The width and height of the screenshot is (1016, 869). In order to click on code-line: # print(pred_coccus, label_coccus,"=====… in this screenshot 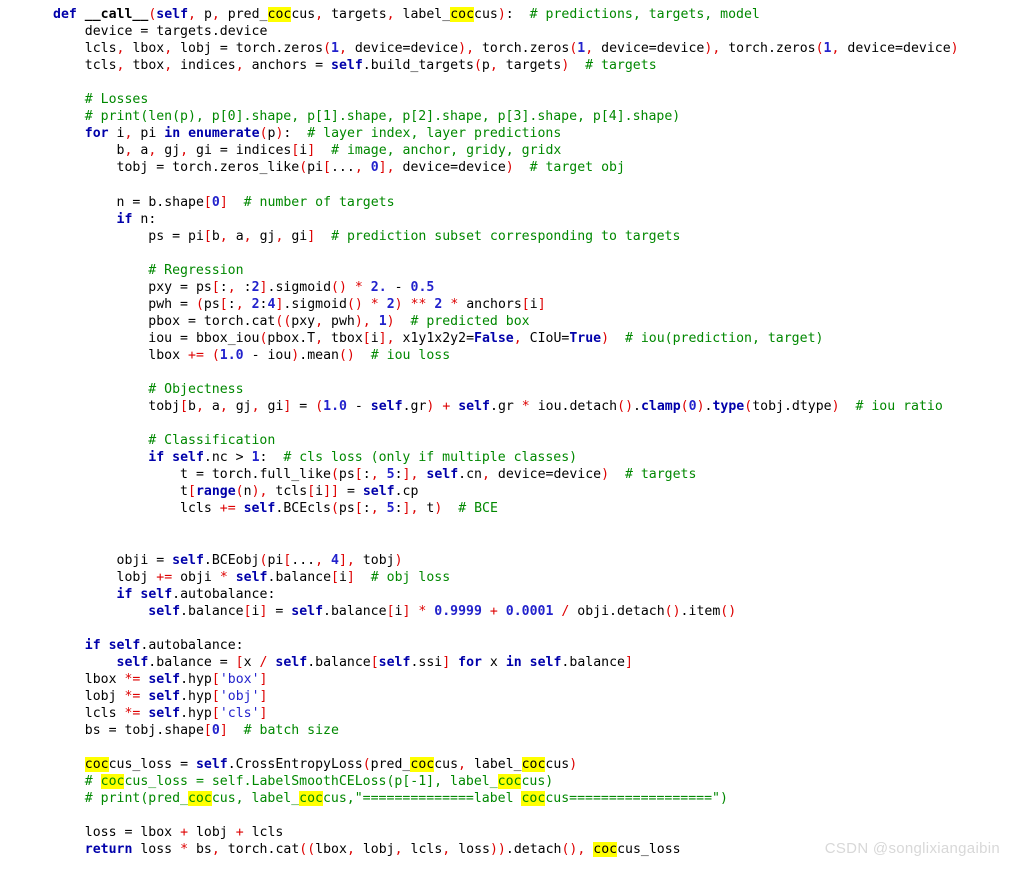, I will do `click(406, 799)`.